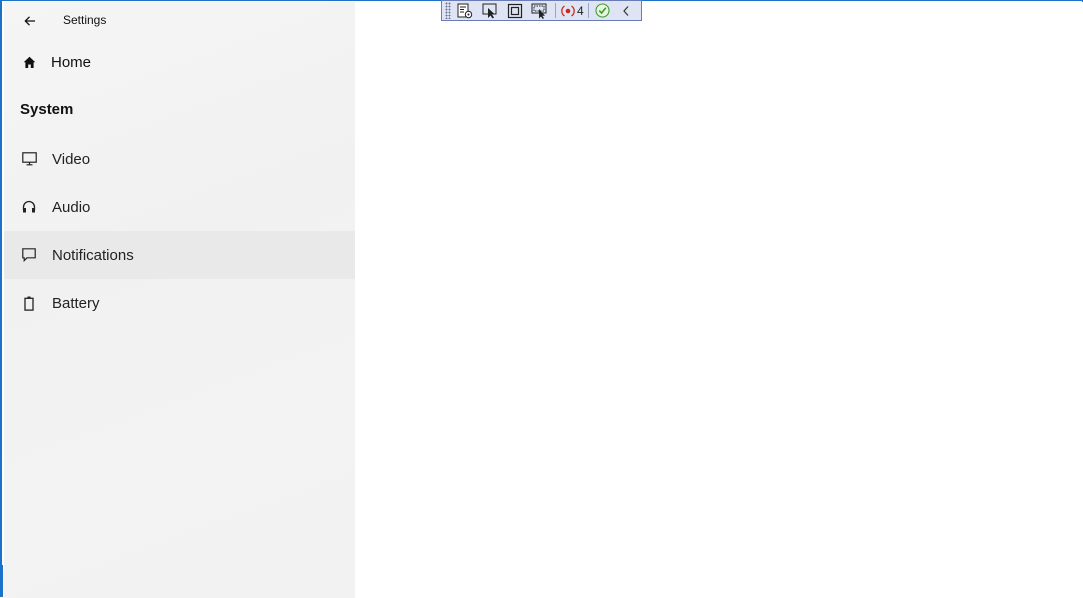 Image resolution: width=1083 pixels, height=598 pixels. I want to click on check-icon, so click(602, 10).